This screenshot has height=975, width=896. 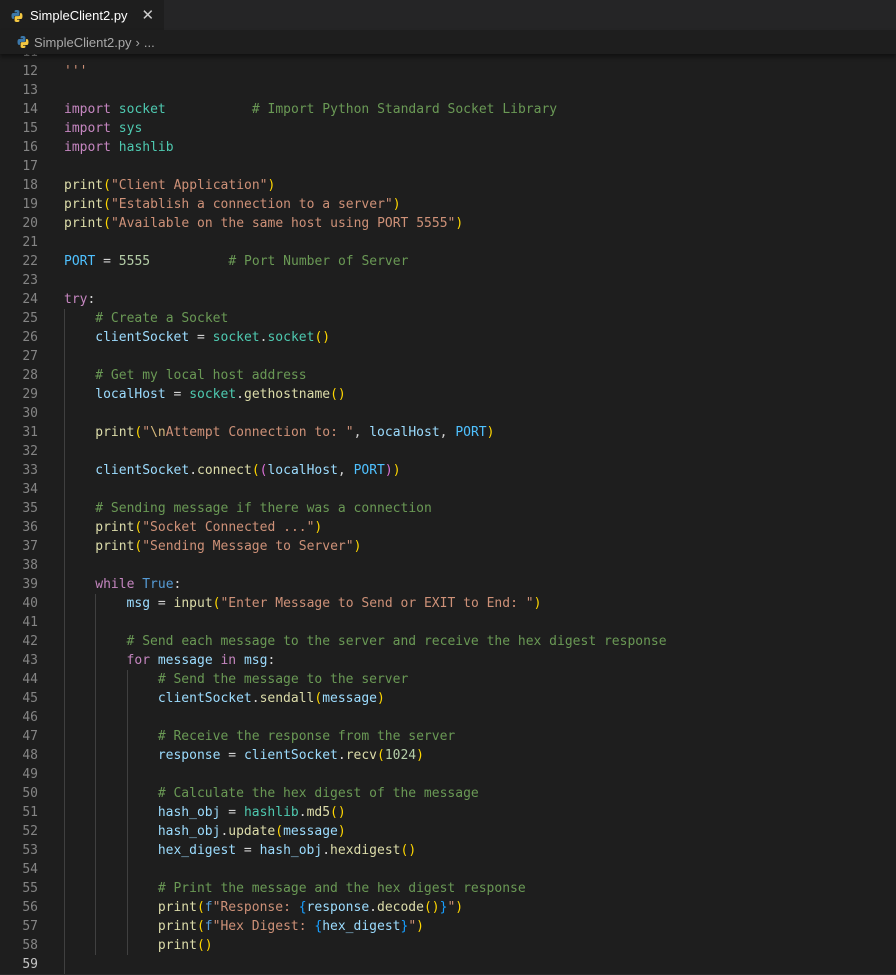 What do you see at coordinates (30, 261) in the screenshot?
I see `line-number: 22` at bounding box center [30, 261].